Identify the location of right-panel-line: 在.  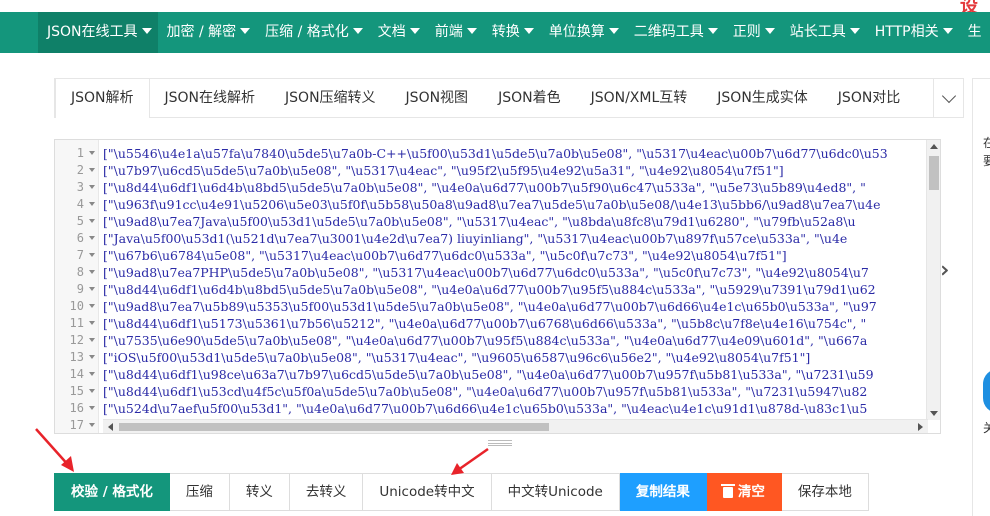
(986, 143).